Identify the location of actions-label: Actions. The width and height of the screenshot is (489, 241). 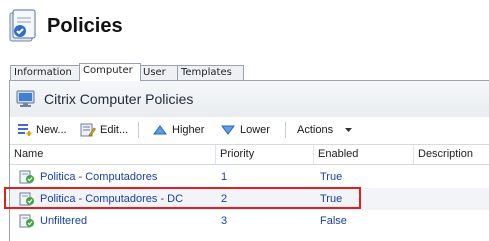
(315, 130).